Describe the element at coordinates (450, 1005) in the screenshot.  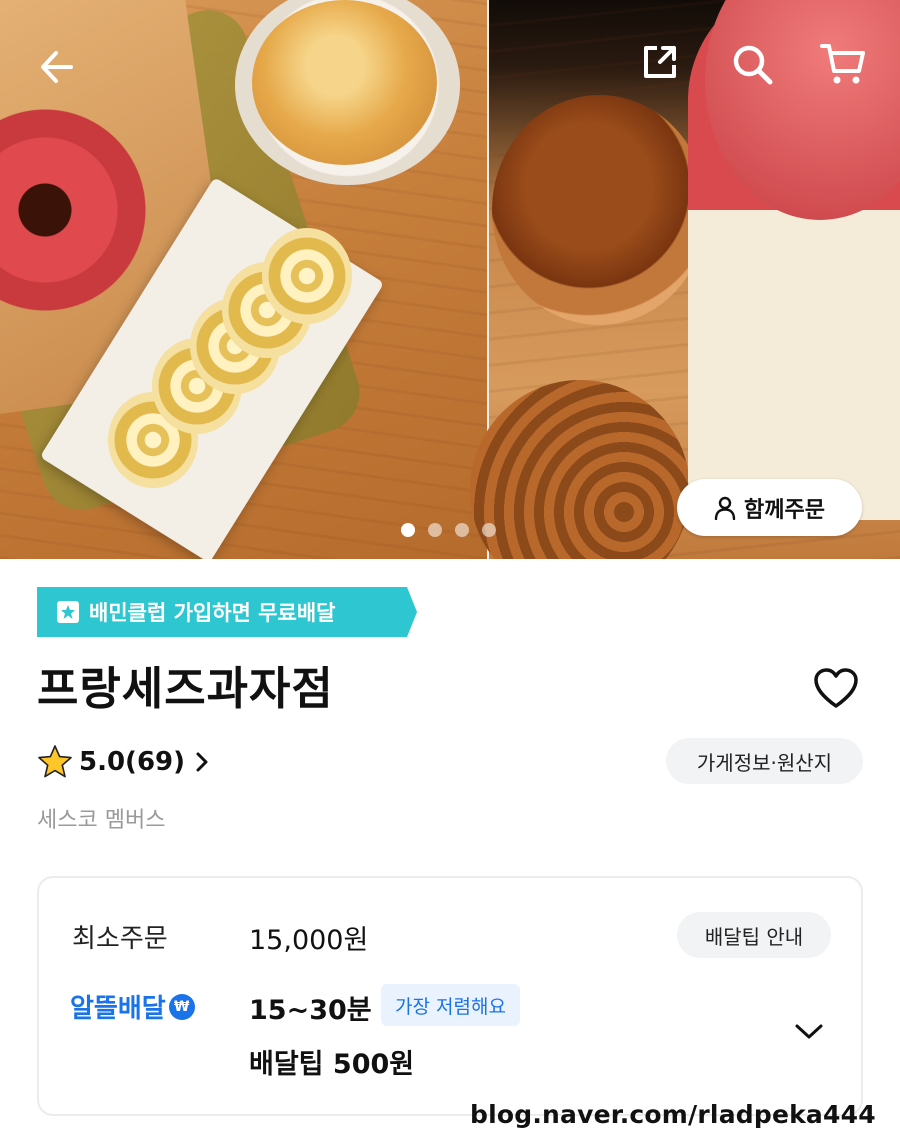
I see `cheapest-badge: 가장 저렴해요` at that location.